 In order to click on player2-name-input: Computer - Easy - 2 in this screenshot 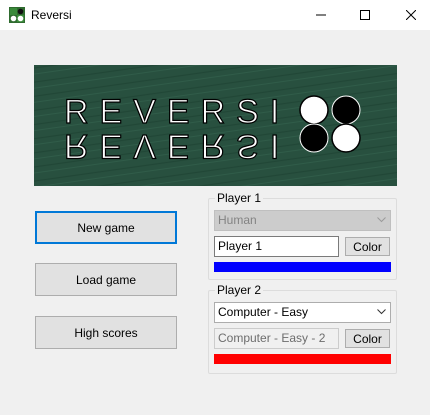, I will do `click(276, 338)`.